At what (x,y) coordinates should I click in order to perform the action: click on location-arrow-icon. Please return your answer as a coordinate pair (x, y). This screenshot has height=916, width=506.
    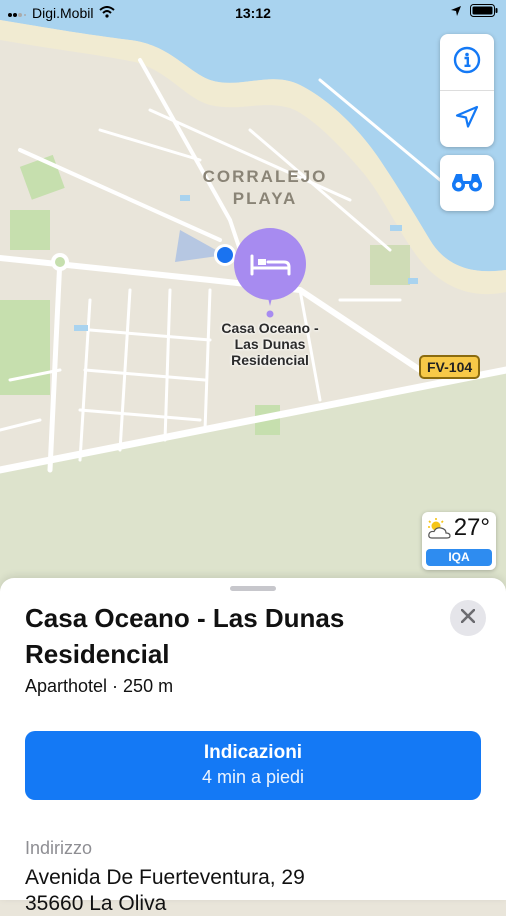
    Looking at the image, I should click on (467, 119).